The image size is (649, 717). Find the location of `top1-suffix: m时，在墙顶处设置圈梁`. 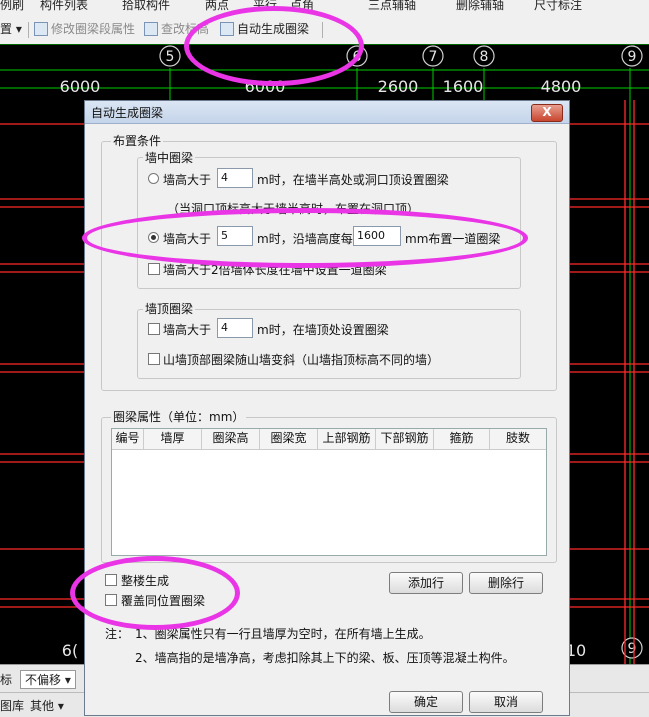

top1-suffix: m时，在墙顶处设置圈梁 is located at coordinates (323, 330).